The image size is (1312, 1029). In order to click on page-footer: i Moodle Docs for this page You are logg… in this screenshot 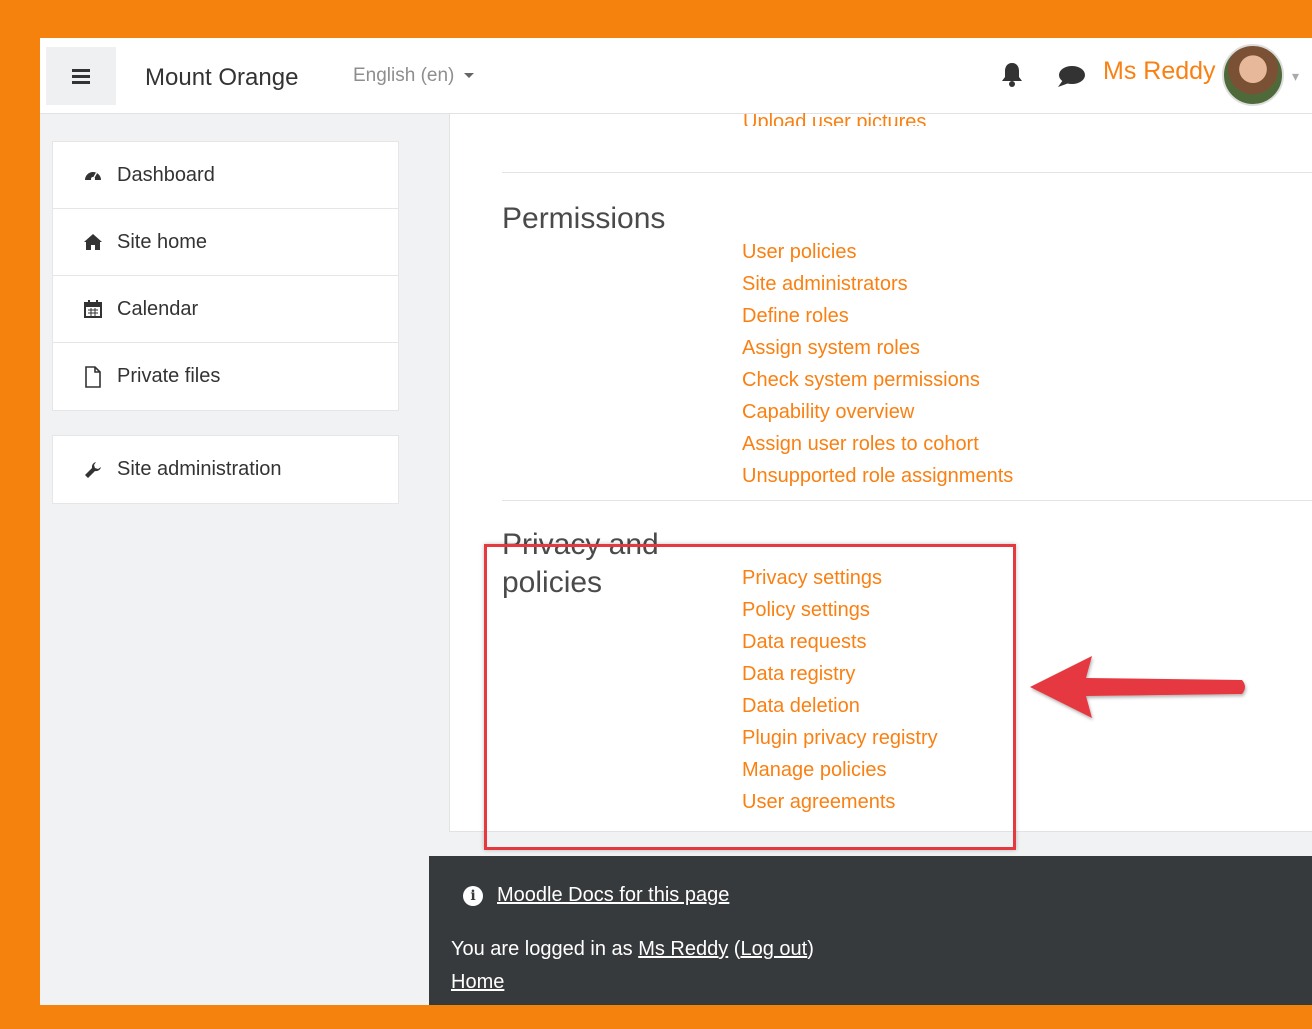, I will do `click(870, 930)`.